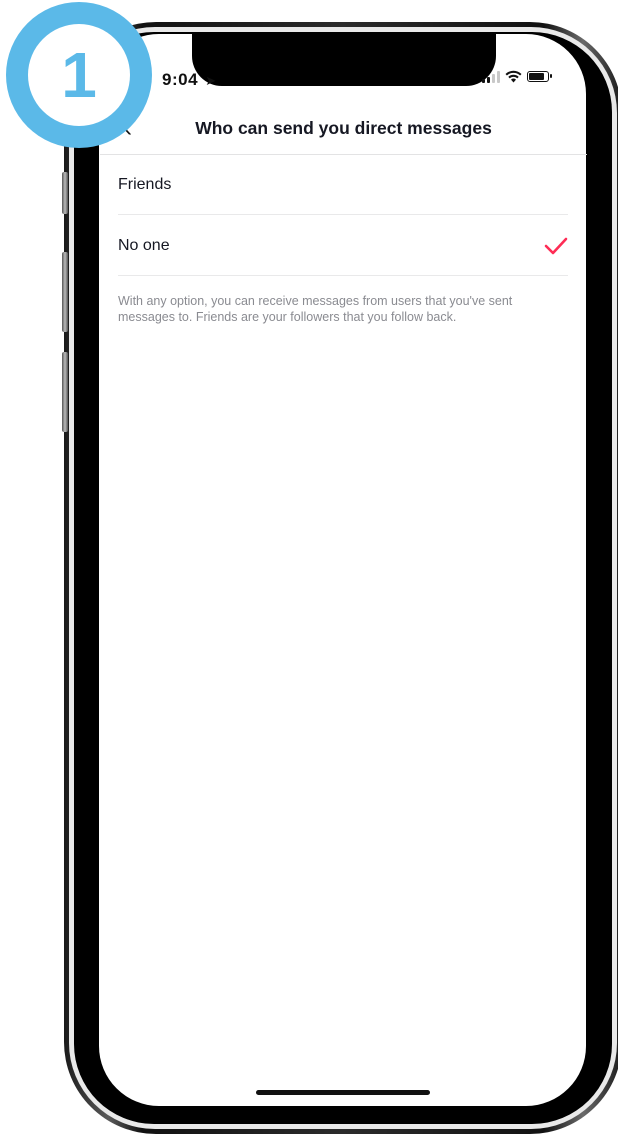 This screenshot has height=1136, width=618. Describe the element at coordinates (343, 128) in the screenshot. I see `page-title: Who can send you direct messages` at that location.